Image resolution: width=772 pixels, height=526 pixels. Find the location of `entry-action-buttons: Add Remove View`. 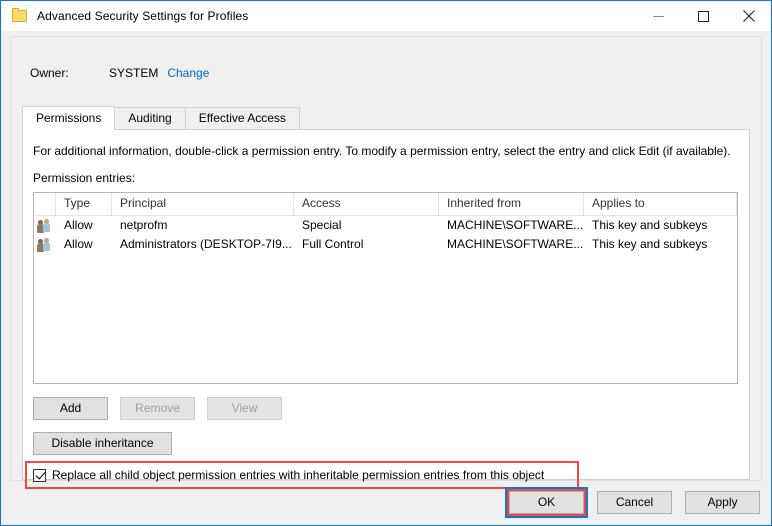

entry-action-buttons: Add Remove View is located at coordinates (163, 408).